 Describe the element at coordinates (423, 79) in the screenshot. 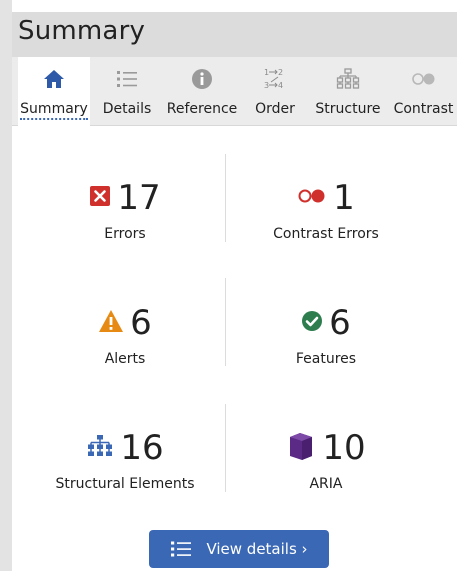

I see `contrast-icon` at that location.